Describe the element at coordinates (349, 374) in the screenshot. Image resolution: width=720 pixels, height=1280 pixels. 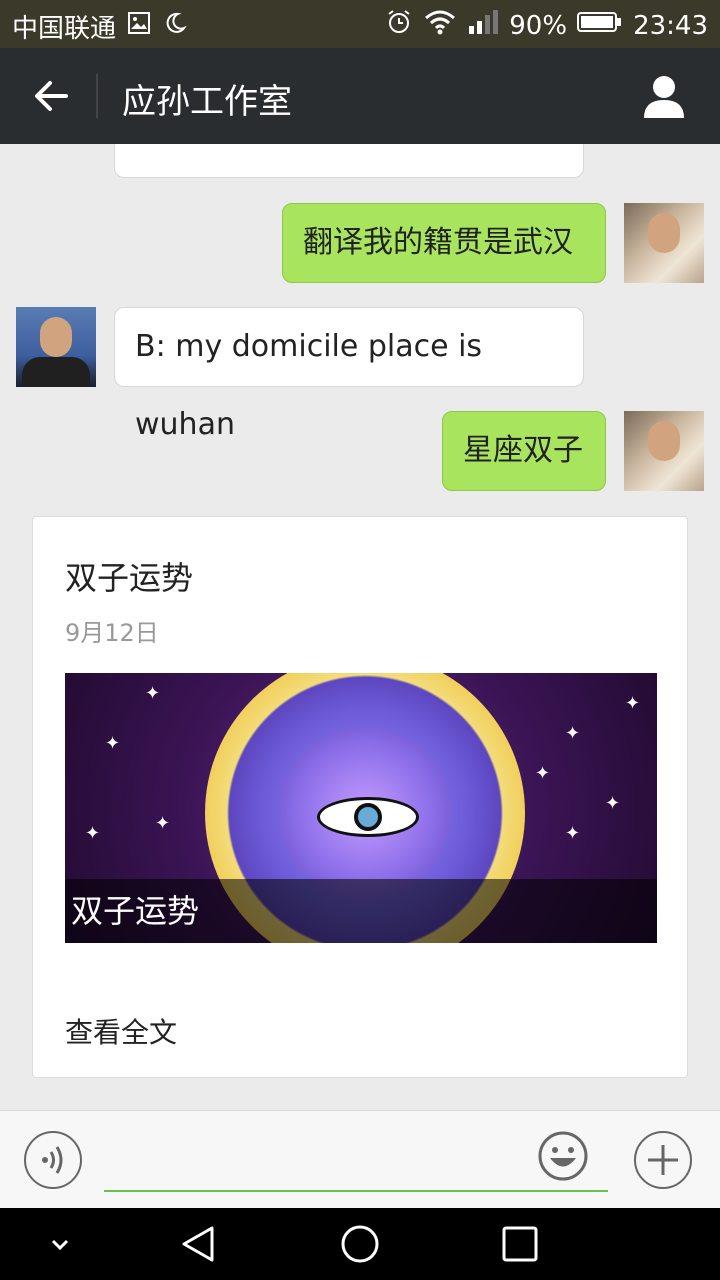
I see `message-bubble-received: B: my domicile place is wuhan` at that location.